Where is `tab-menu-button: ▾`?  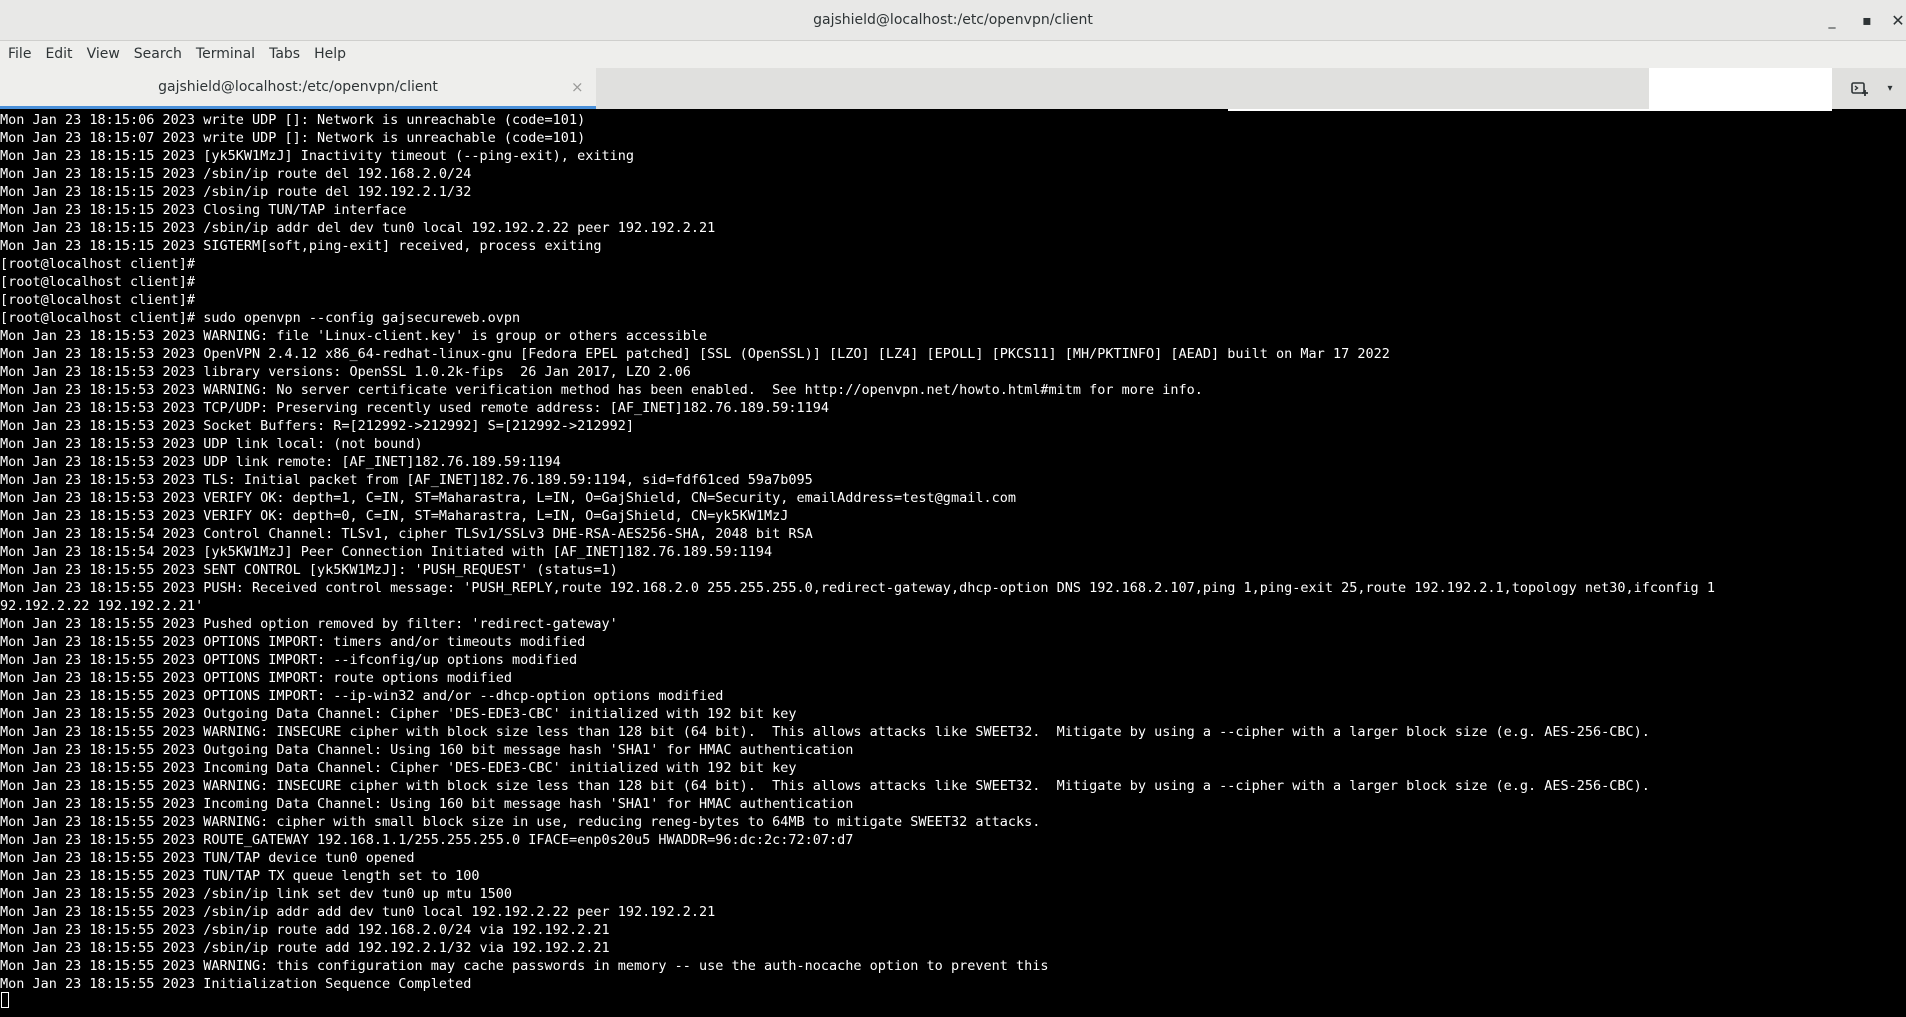
tab-menu-button: ▾ is located at coordinates (1890, 88).